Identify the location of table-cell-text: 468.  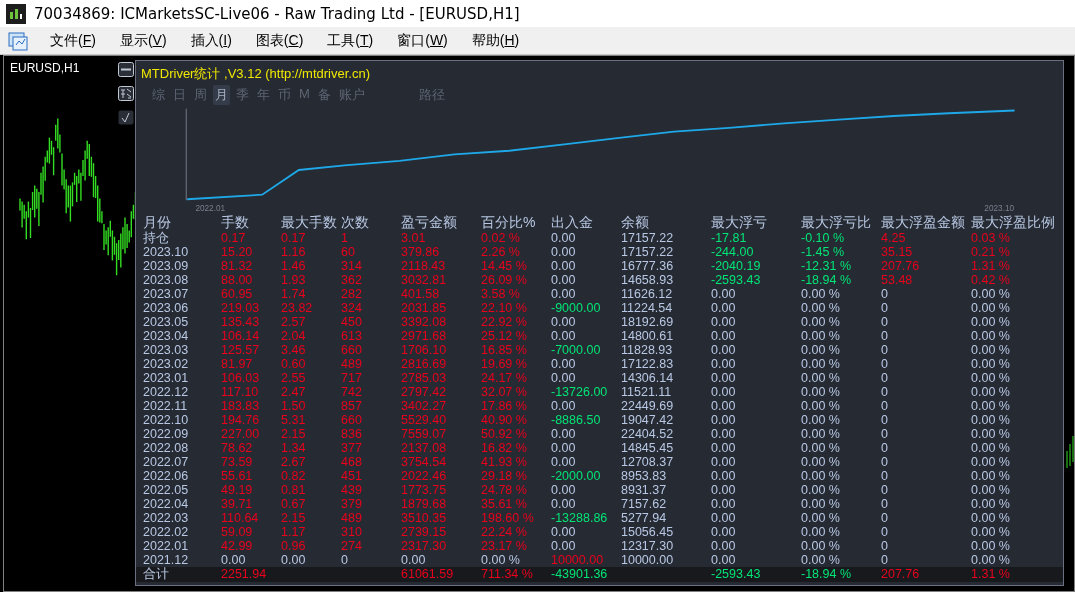
(352, 462).